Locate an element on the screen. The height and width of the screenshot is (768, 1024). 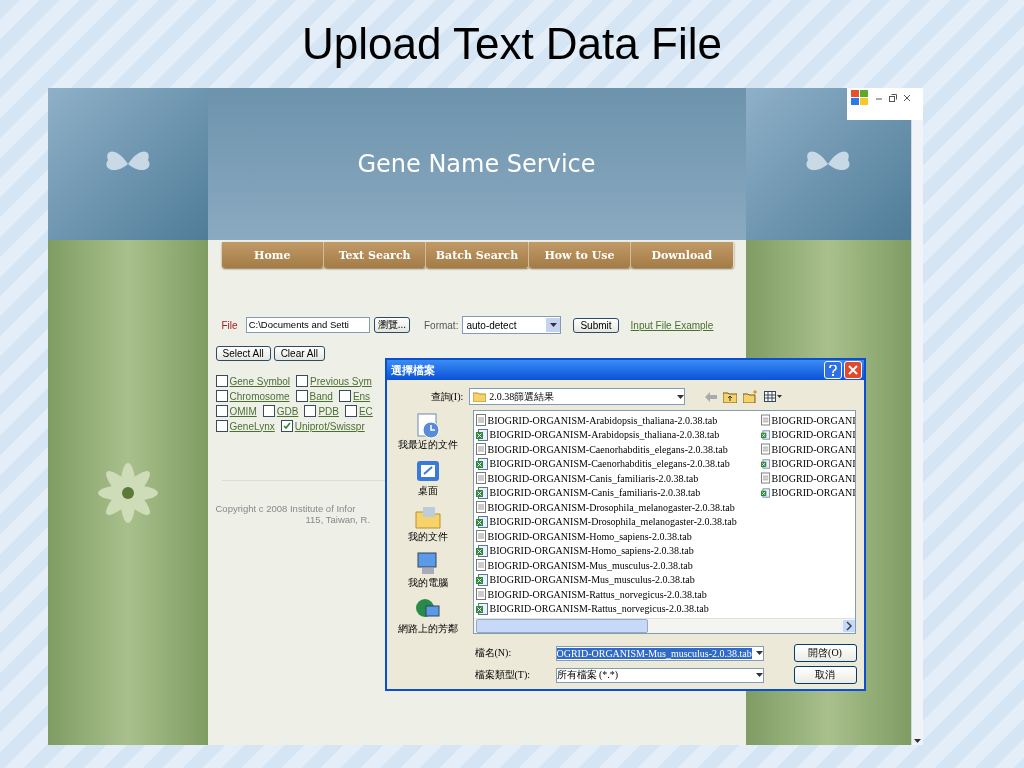
field-link: GDB is located at coordinates (287, 411).